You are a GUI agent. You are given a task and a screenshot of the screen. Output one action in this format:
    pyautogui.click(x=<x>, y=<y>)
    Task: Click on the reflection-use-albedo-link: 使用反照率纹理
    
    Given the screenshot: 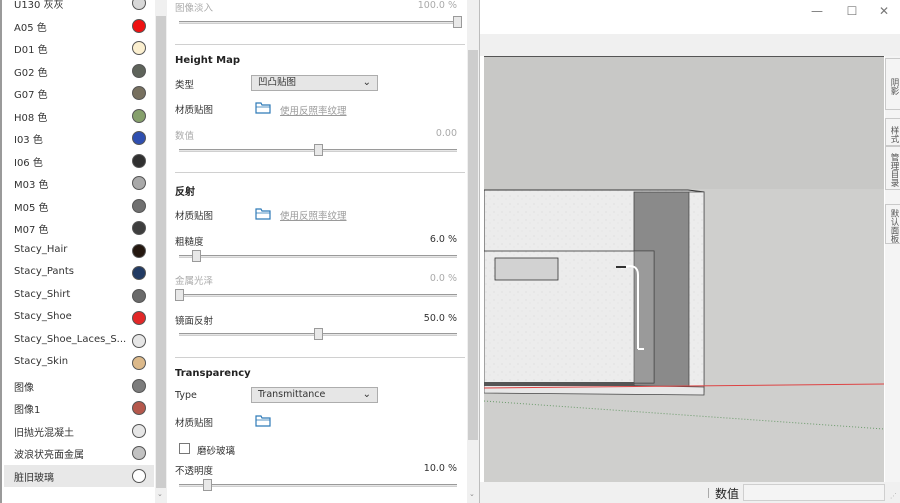 What is the action you would take?
    pyautogui.click(x=313, y=215)
    